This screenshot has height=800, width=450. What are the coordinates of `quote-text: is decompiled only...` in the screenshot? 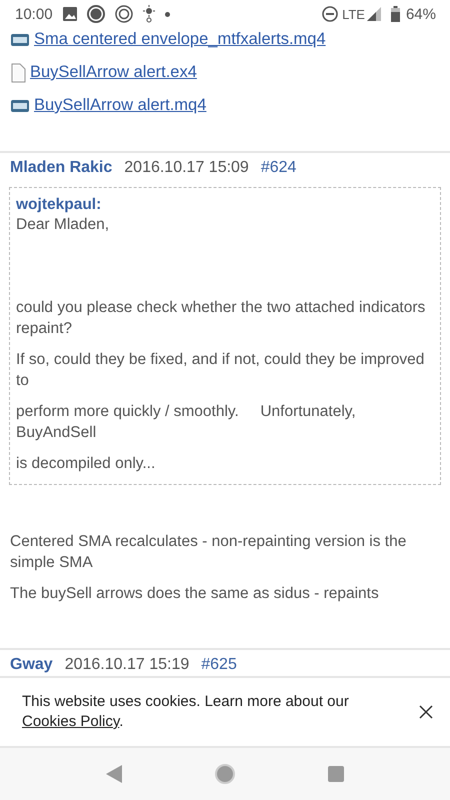 It's located at (86, 464).